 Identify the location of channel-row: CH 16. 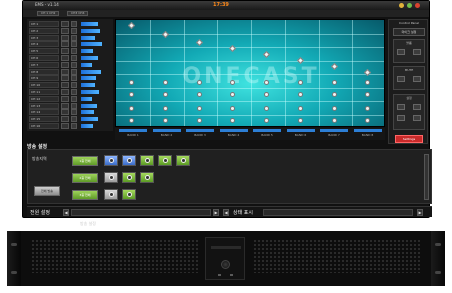
(70, 126).